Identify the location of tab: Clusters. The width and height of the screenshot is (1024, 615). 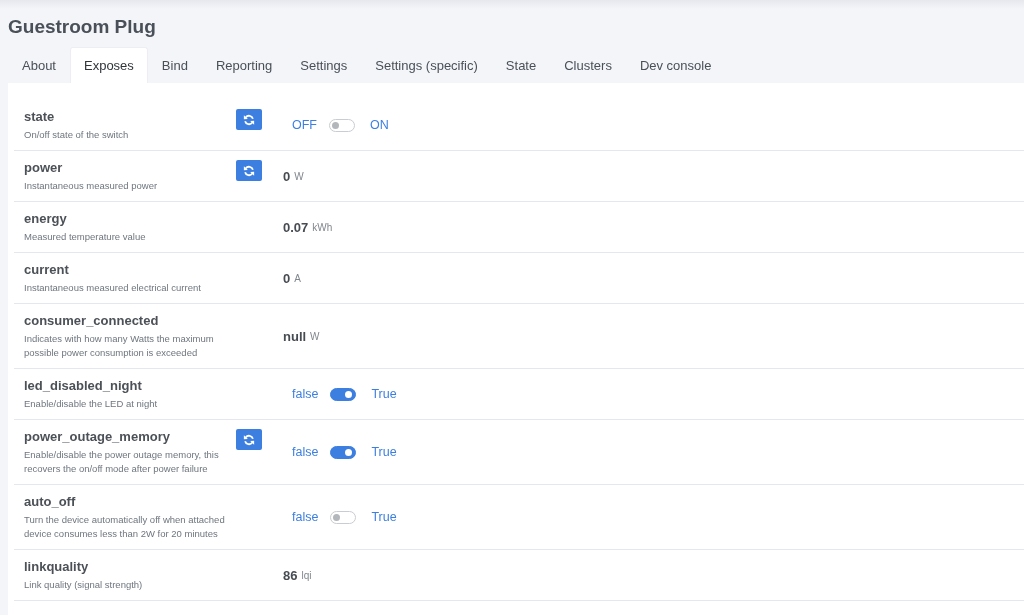
(588, 65).